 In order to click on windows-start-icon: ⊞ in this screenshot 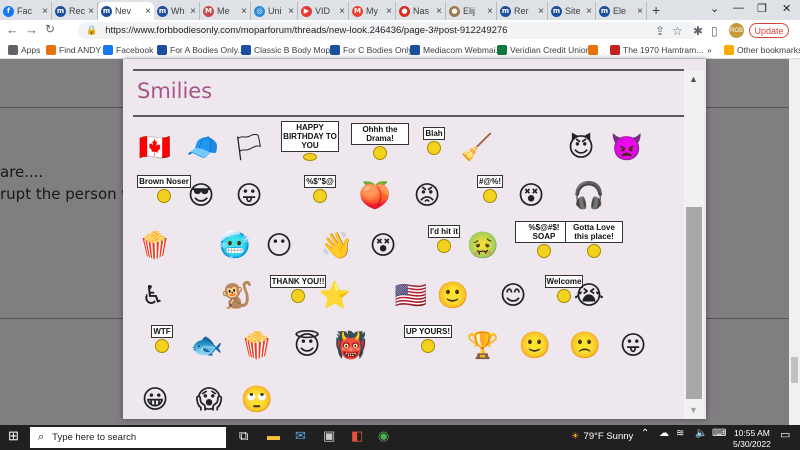, I will do `click(13, 436)`.